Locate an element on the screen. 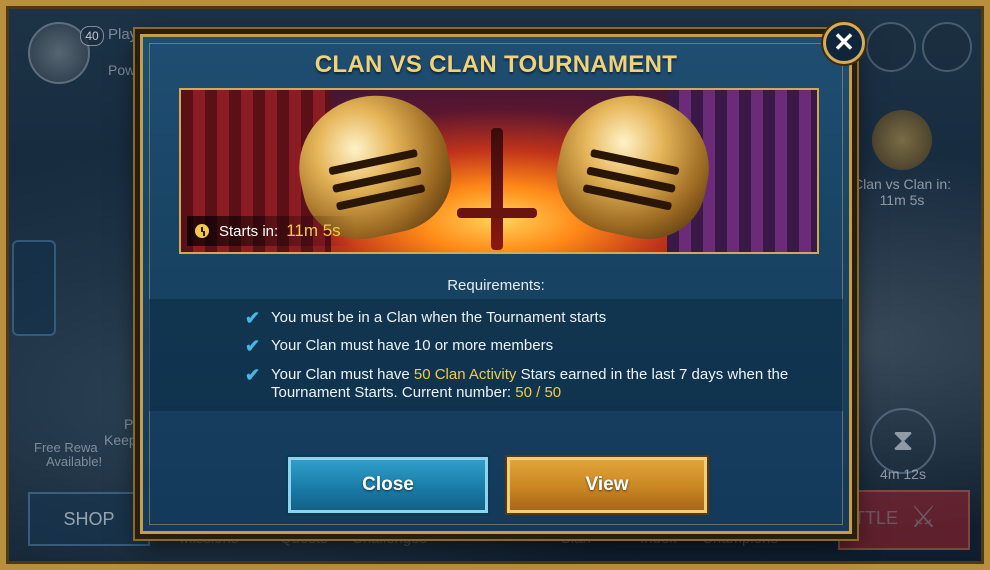 The width and height of the screenshot is (990, 570). current-number-value: 50 / 50 is located at coordinates (538, 392).